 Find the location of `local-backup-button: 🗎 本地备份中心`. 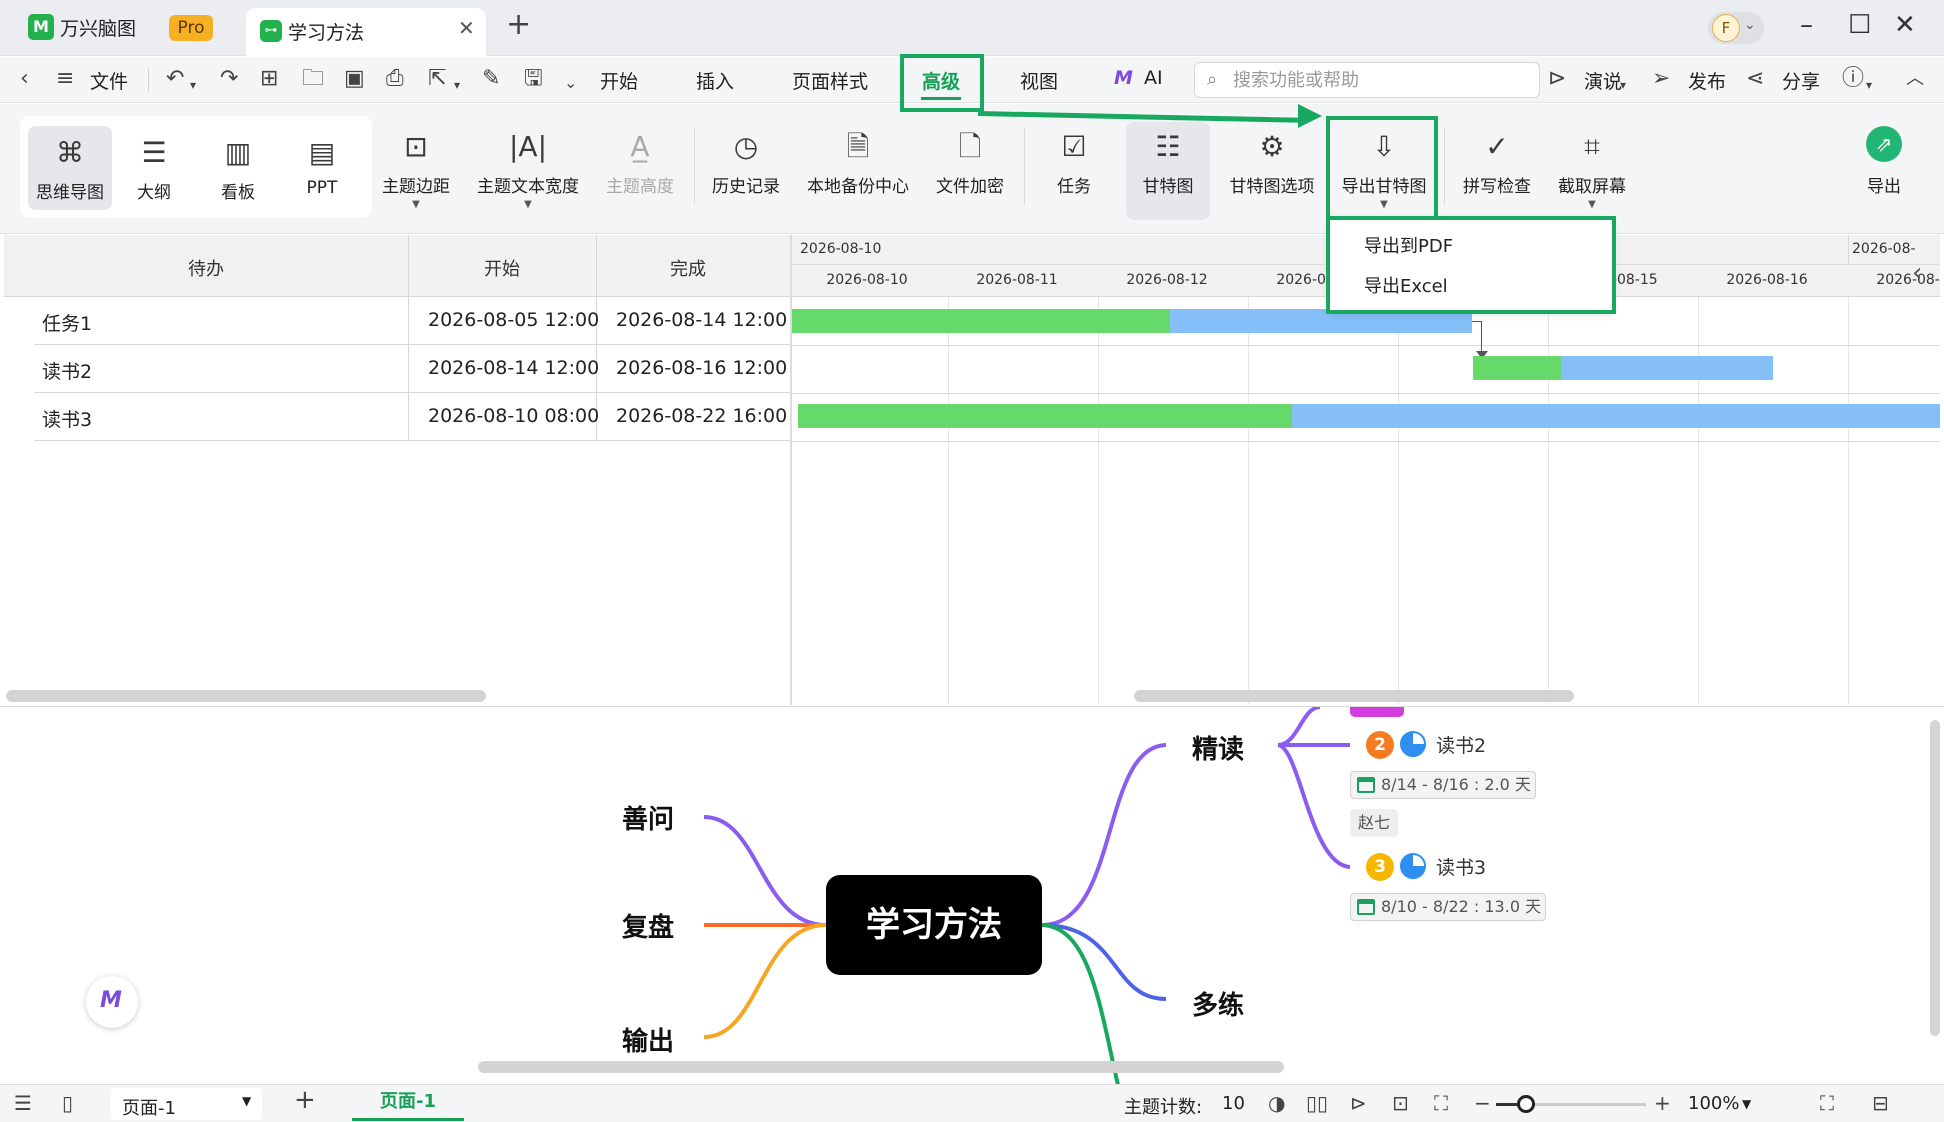

local-backup-button: 🗎 本地备份中心 is located at coordinates (858, 163).